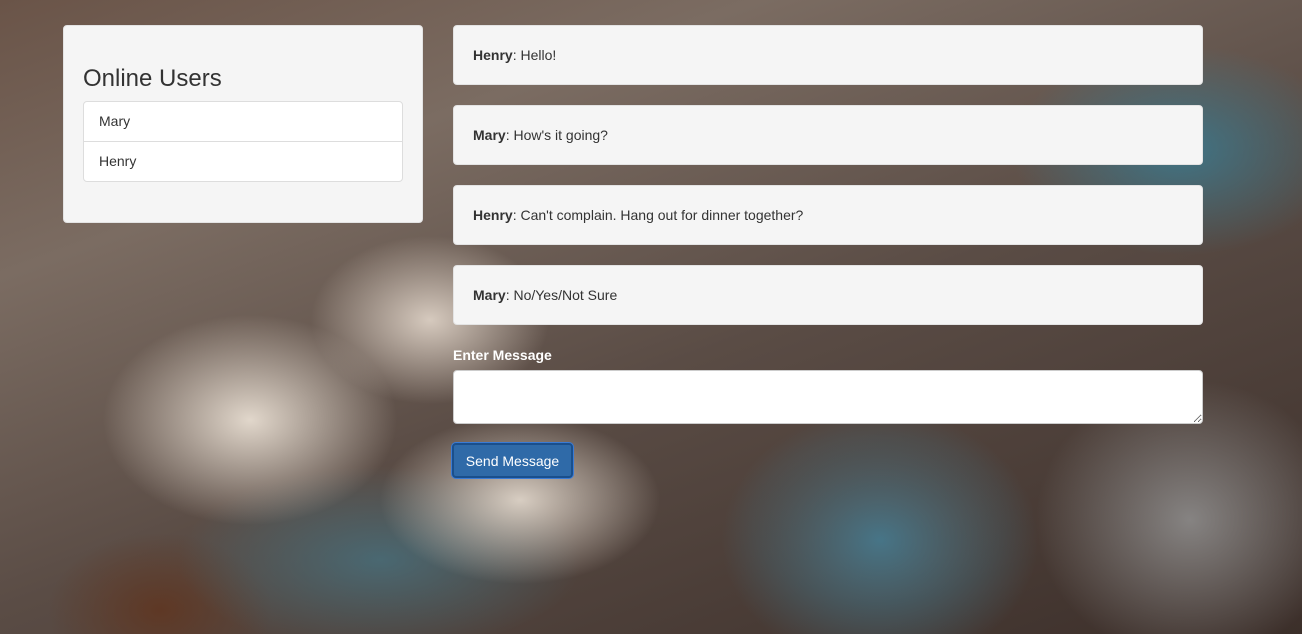  What do you see at coordinates (556, 135) in the screenshot?
I see `message-text: : How's it going?` at bounding box center [556, 135].